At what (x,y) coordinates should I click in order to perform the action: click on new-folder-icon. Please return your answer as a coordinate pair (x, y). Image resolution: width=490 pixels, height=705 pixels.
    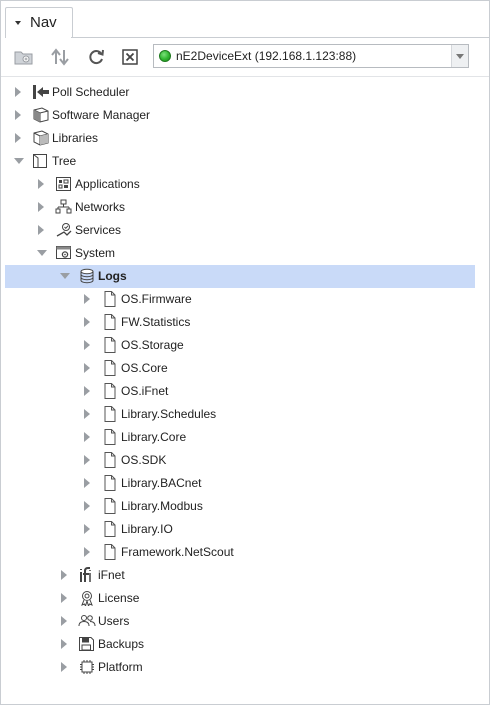
    Looking at the image, I should click on (23, 58).